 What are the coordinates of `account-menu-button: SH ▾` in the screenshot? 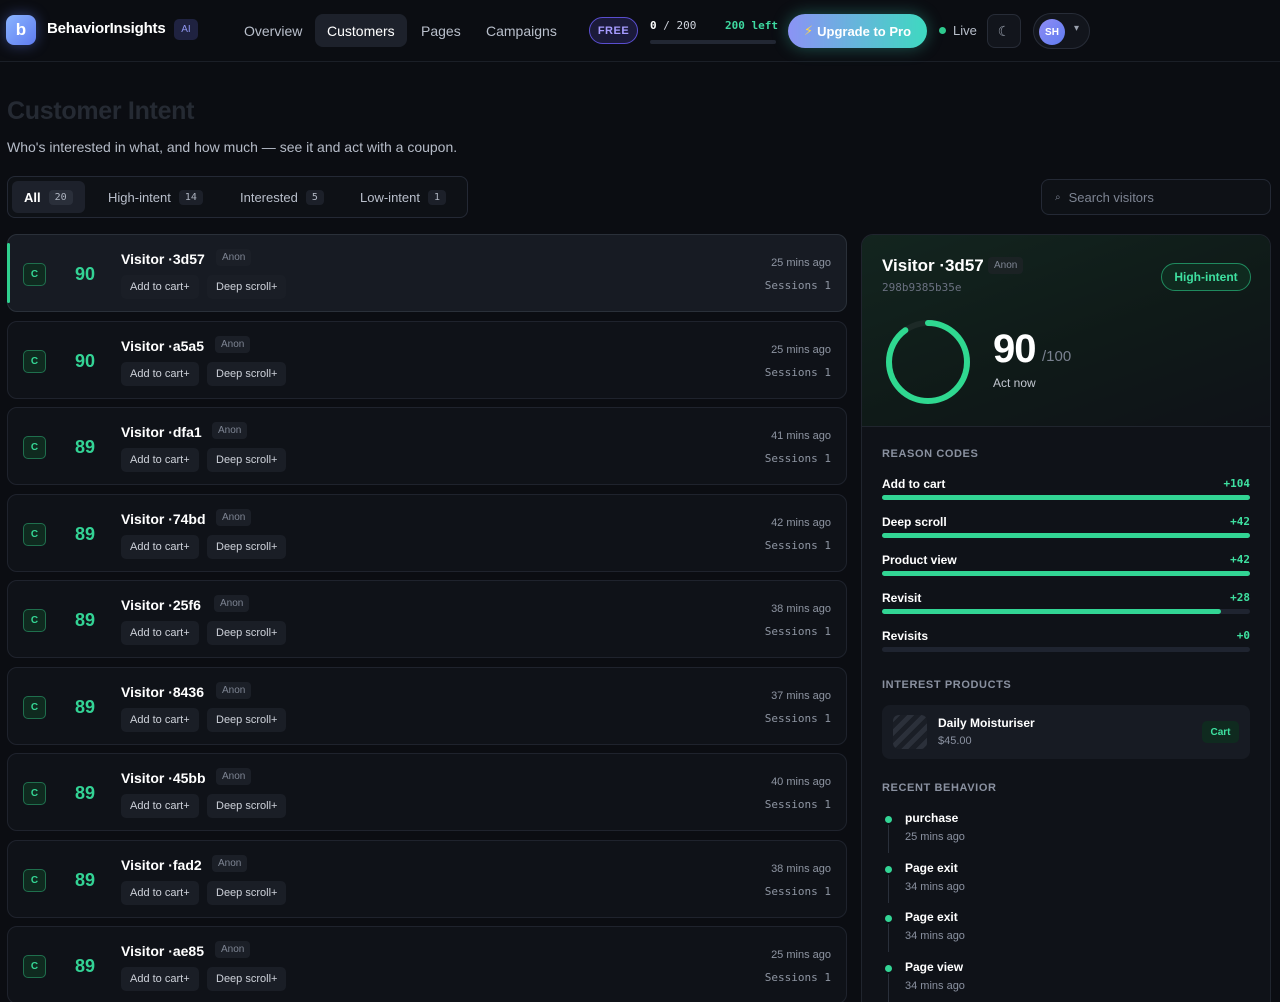 It's located at (1061, 31).